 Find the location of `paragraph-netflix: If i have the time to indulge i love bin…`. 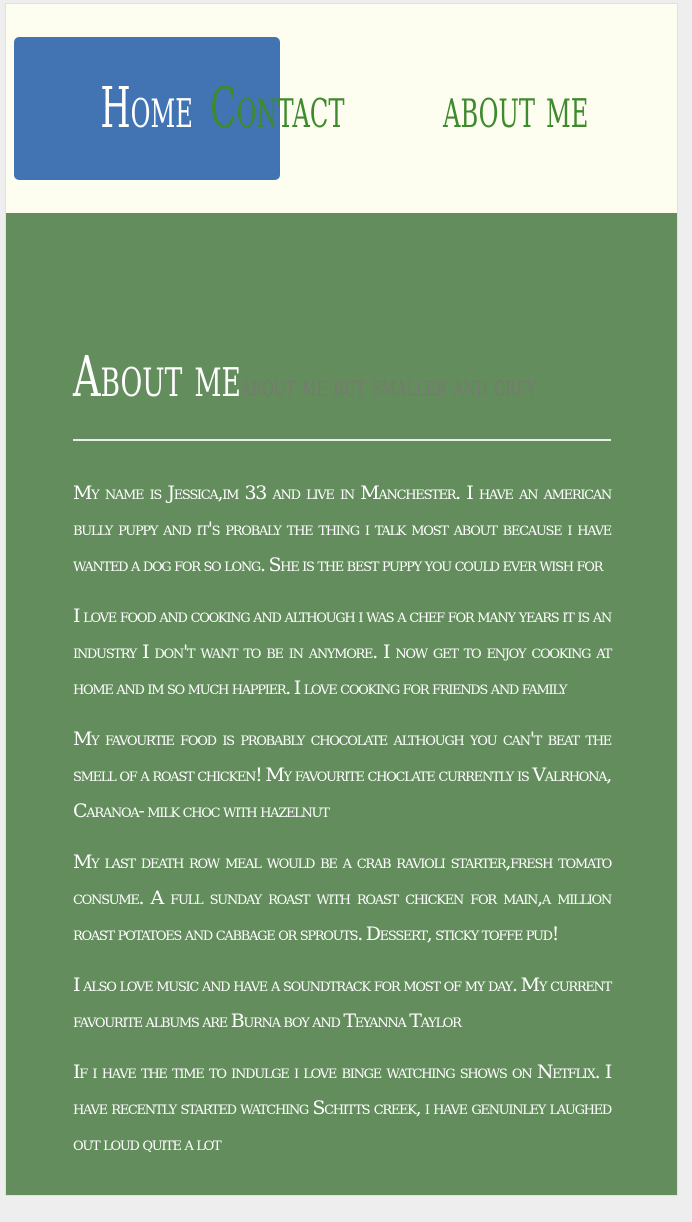

paragraph-netflix: If i have the time to indulge i love bin… is located at coordinates (342, 1108).